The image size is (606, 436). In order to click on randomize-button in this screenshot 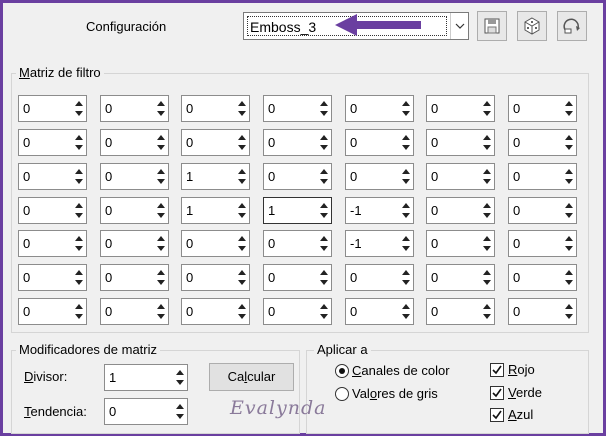, I will do `click(532, 26)`.